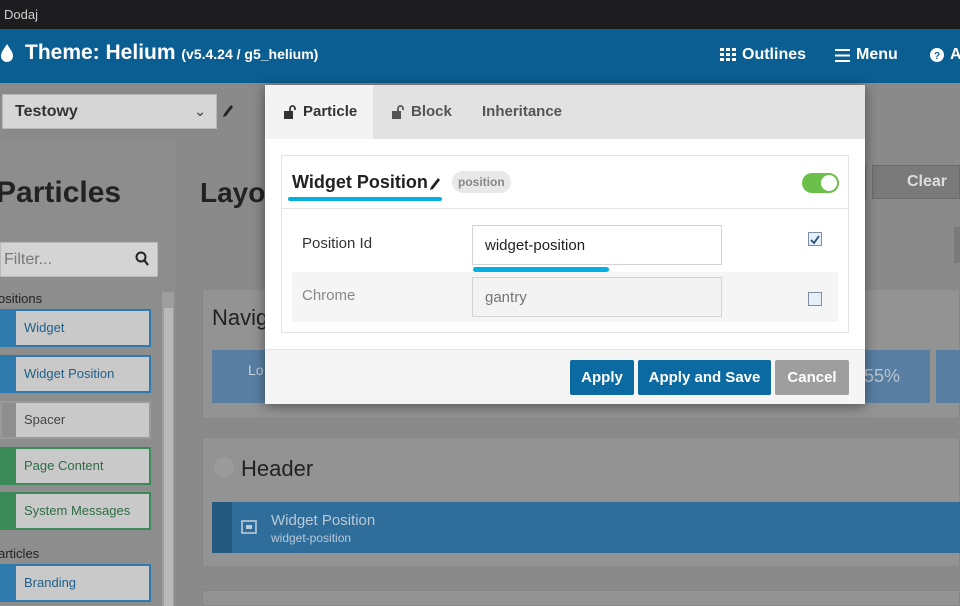 This screenshot has height=606, width=960. I want to click on outline-select: Testowy ⌄, so click(109, 111).